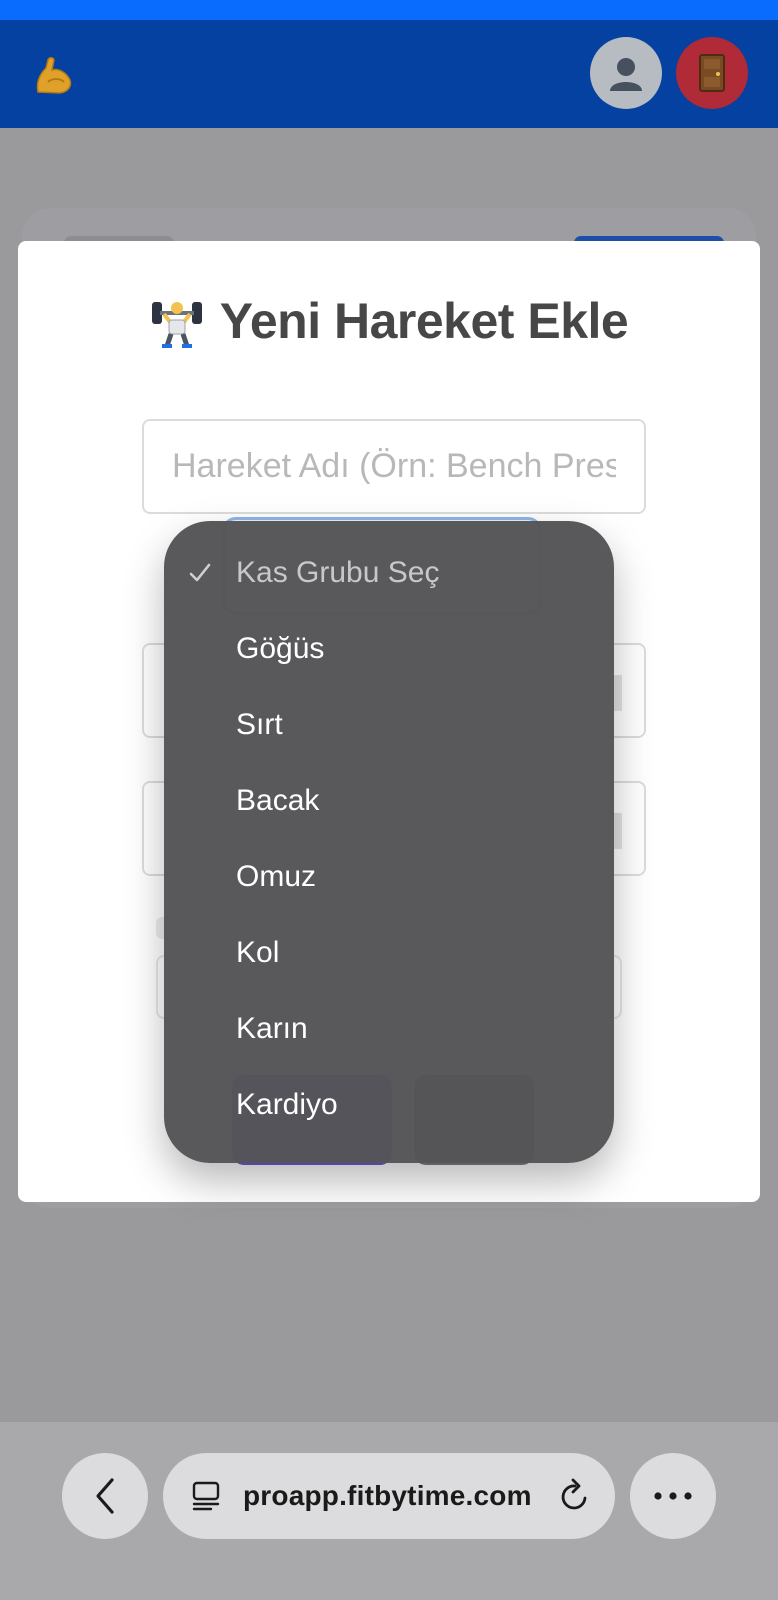  What do you see at coordinates (287, 1104) in the screenshot?
I see `picker-option-label: Kardiyo` at bounding box center [287, 1104].